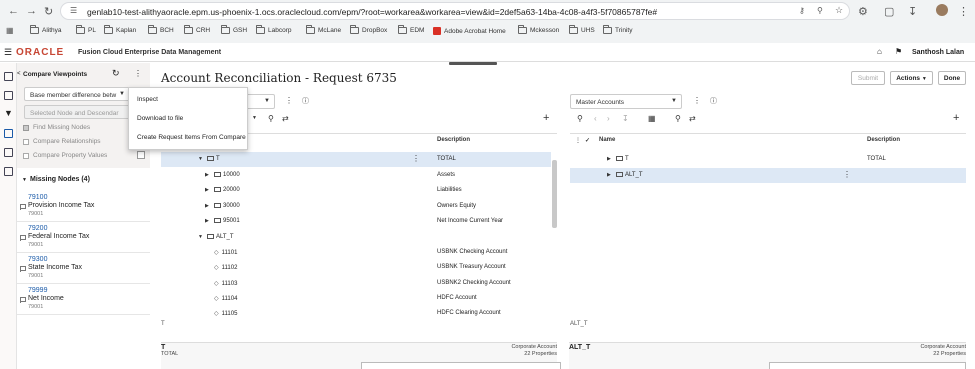  Describe the element at coordinates (768, 159) in the screenshot. I see `tree-row: ▶ T TOTAL` at that location.